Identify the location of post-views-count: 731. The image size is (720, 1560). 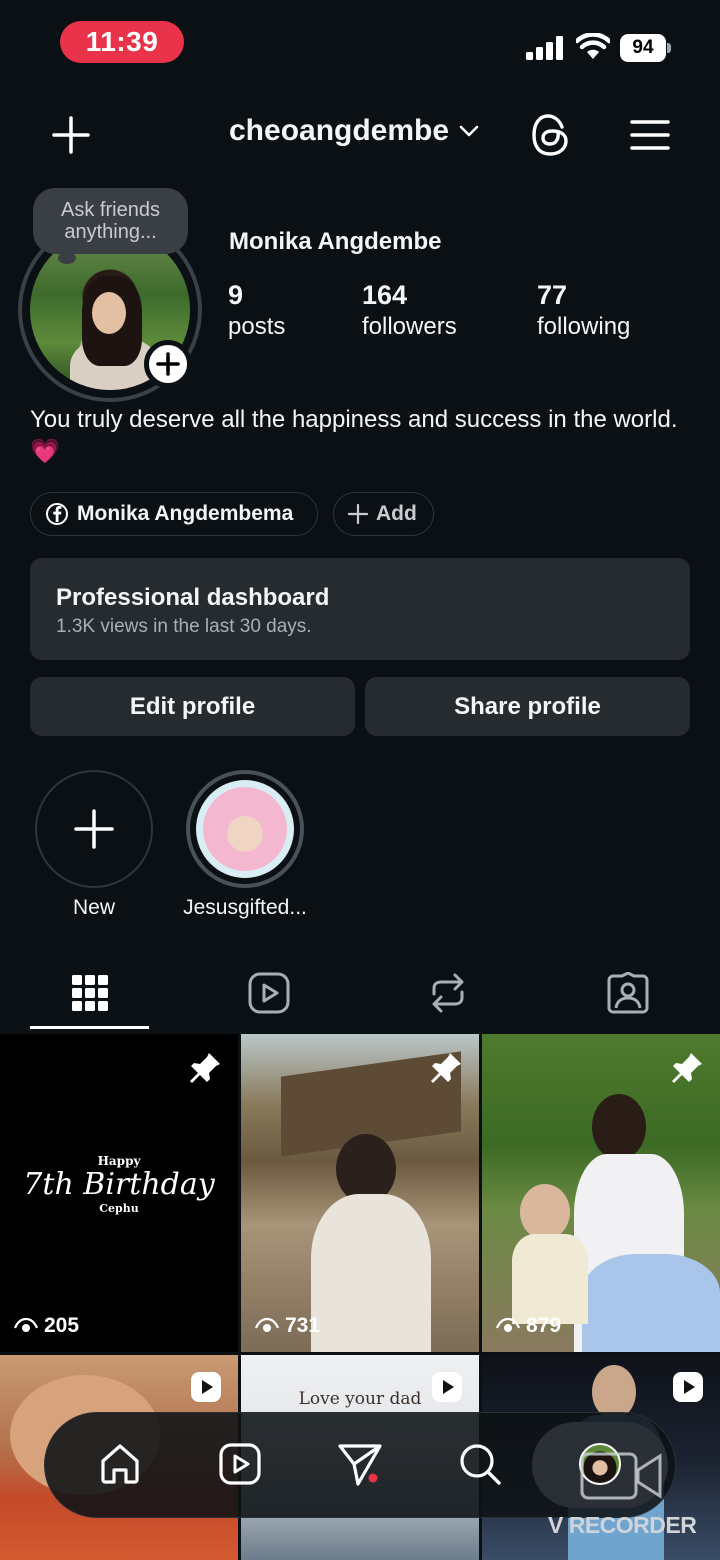
(303, 1325).